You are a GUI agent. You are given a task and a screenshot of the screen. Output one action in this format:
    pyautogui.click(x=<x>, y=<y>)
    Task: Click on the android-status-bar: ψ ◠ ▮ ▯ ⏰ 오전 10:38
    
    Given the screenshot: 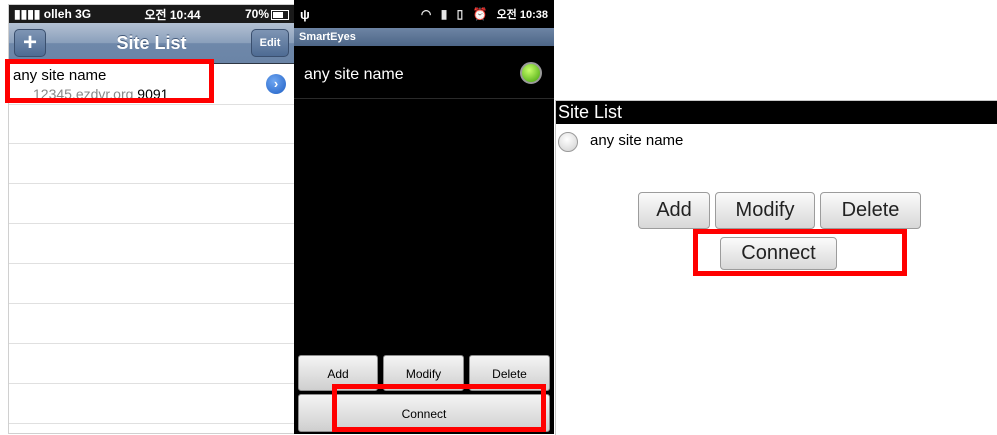 What is the action you would take?
    pyautogui.click(x=424, y=14)
    